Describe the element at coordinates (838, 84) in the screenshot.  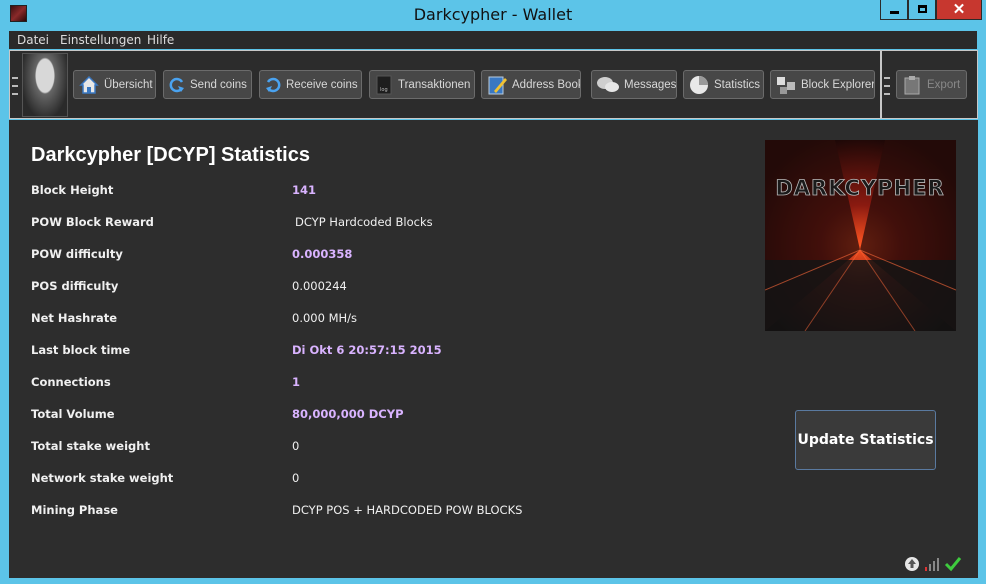
I see `block-explorer-label: Block Explorer` at that location.